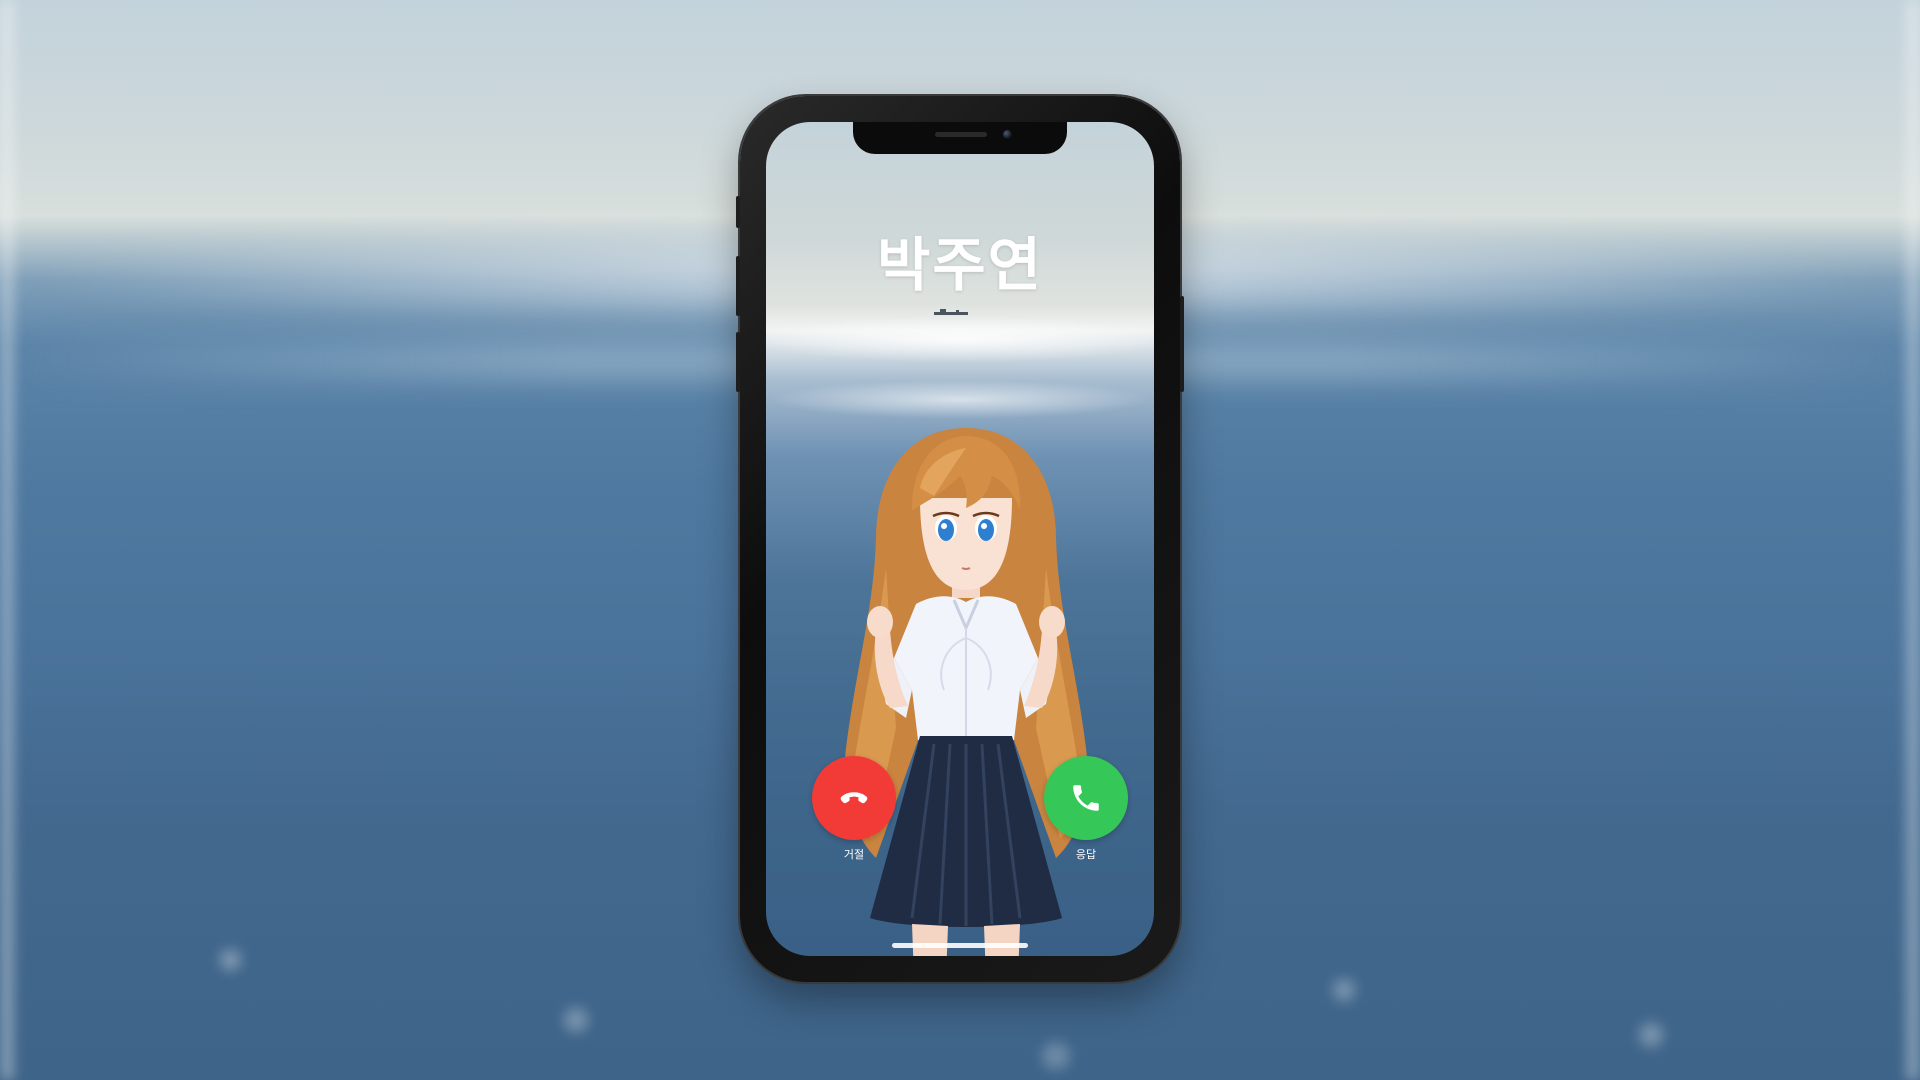 The height and width of the screenshot is (1080, 1920). Describe the element at coordinates (738, 362) in the screenshot. I see `volume-down-button` at that location.